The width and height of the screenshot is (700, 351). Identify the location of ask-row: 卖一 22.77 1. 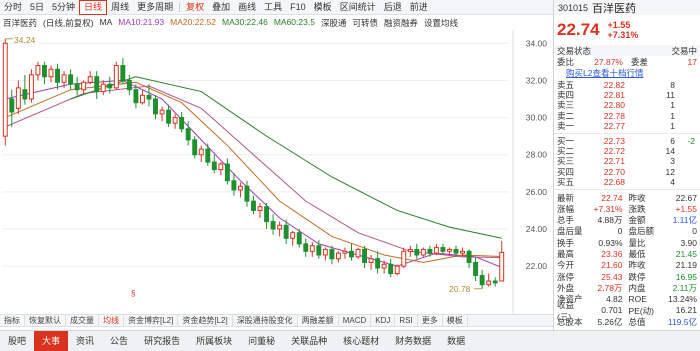
(627, 126).